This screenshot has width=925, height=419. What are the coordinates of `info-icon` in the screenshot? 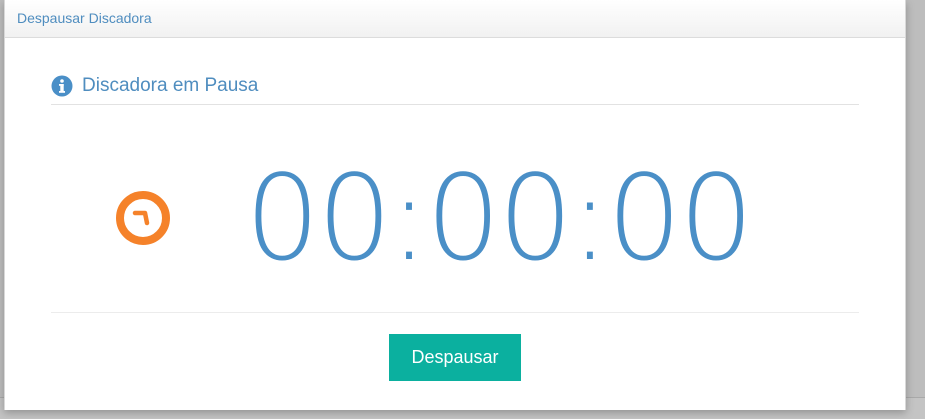 It's located at (62, 86).